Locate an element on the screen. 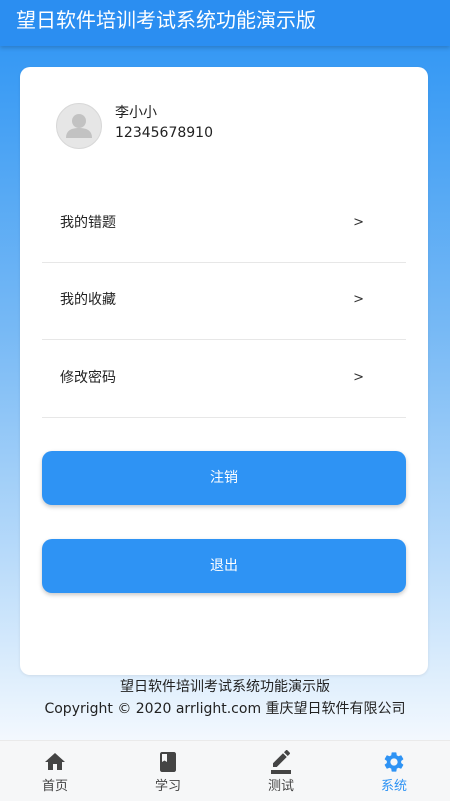 This screenshot has width=450, height=801. footer-copyright: Copyright © 2020 arrlight.com 重庆望日软件有限公司 is located at coordinates (225, 709).